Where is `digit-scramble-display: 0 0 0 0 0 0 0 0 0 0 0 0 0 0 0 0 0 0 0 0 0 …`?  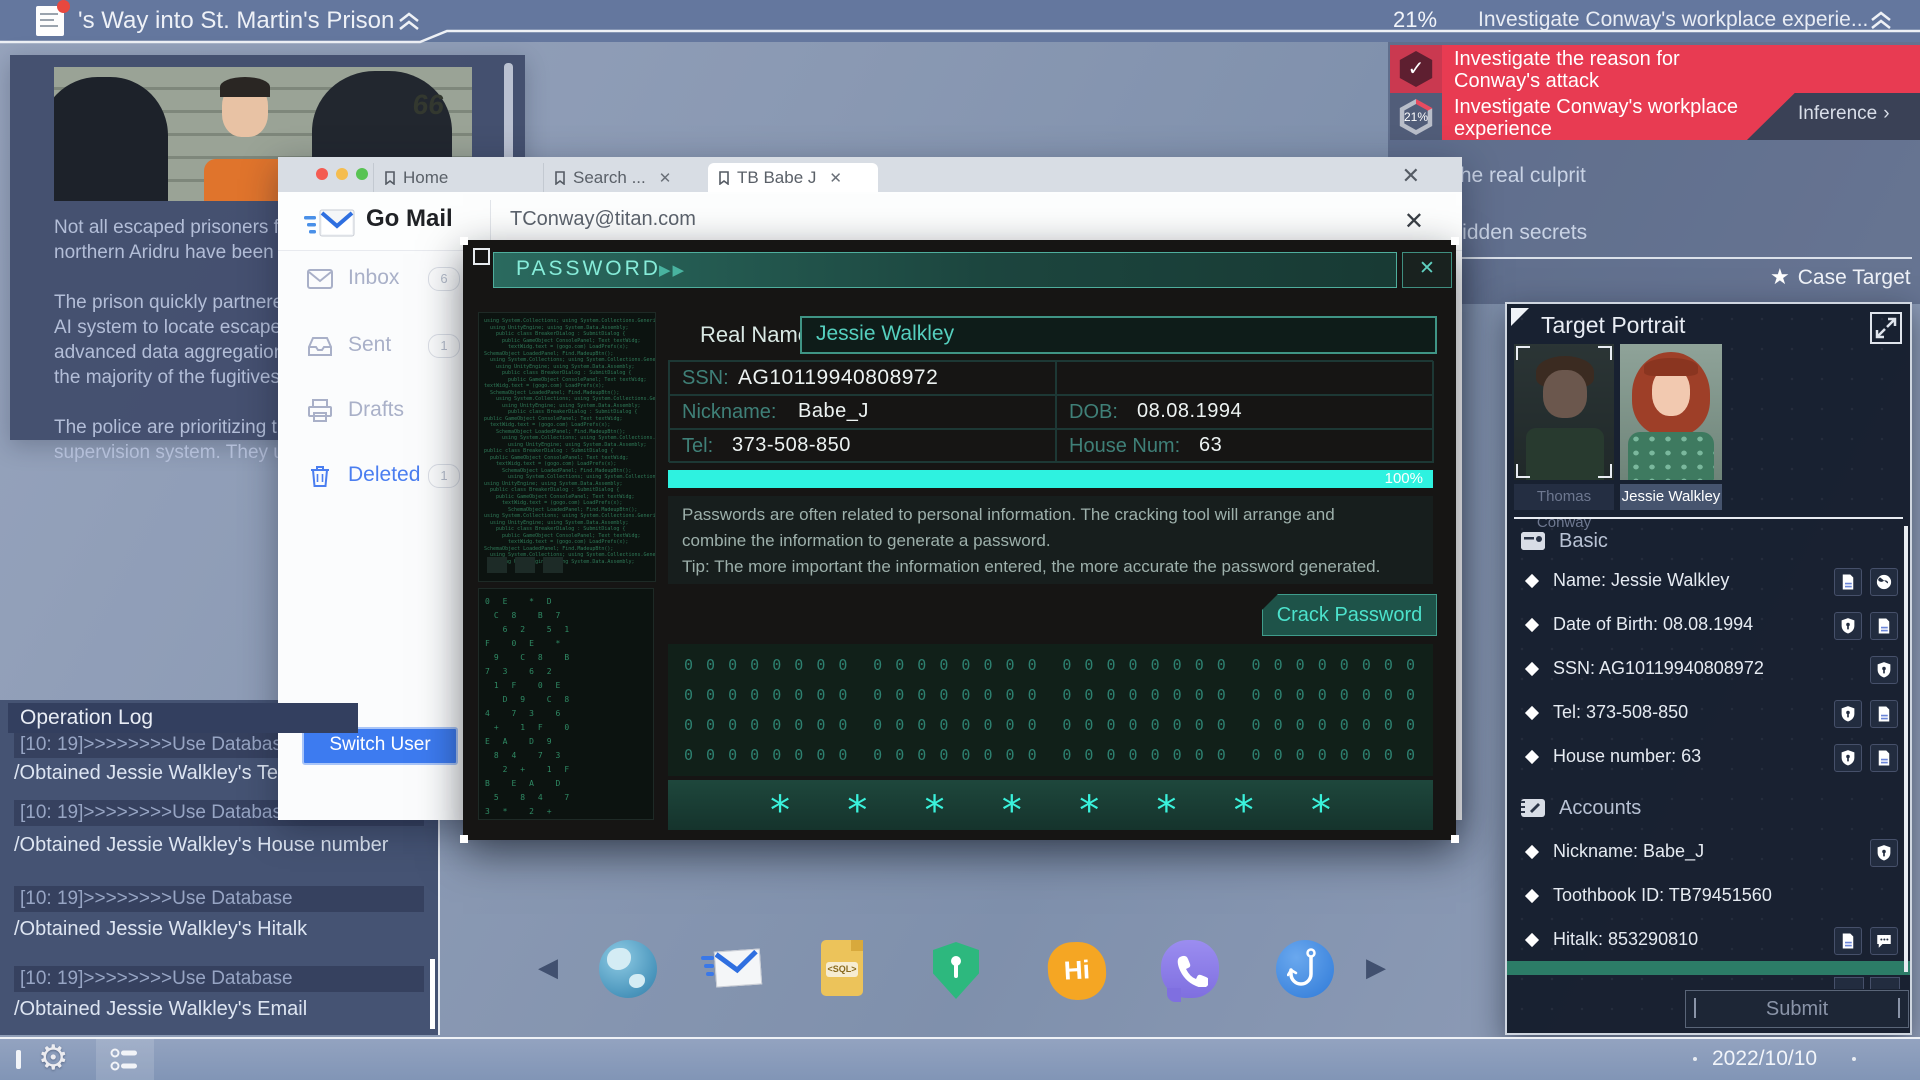
digit-scramble-display: 0 0 0 0 0 0 0 0 0 0 0 0 0 0 0 0 0 0 0 0 0 … is located at coordinates (1050, 710).